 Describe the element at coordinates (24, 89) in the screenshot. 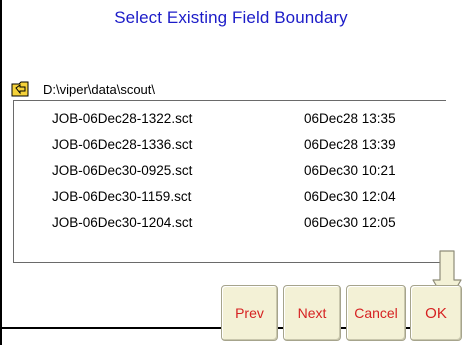

I see `folder-up-icon` at that location.